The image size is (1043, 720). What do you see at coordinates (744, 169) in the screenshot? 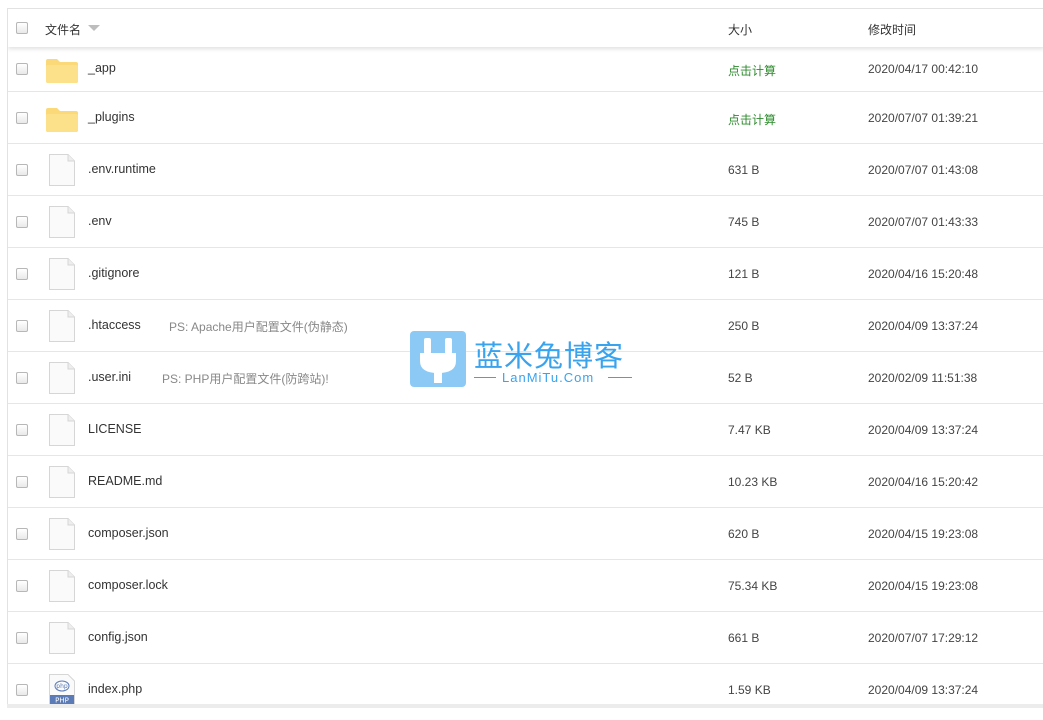
I see `file-size: 631 B` at bounding box center [744, 169].